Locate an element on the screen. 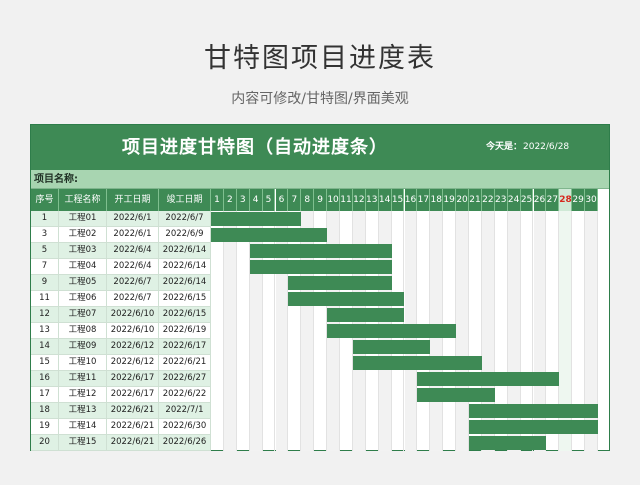  cell-name: 工程11 is located at coordinates (83, 379).